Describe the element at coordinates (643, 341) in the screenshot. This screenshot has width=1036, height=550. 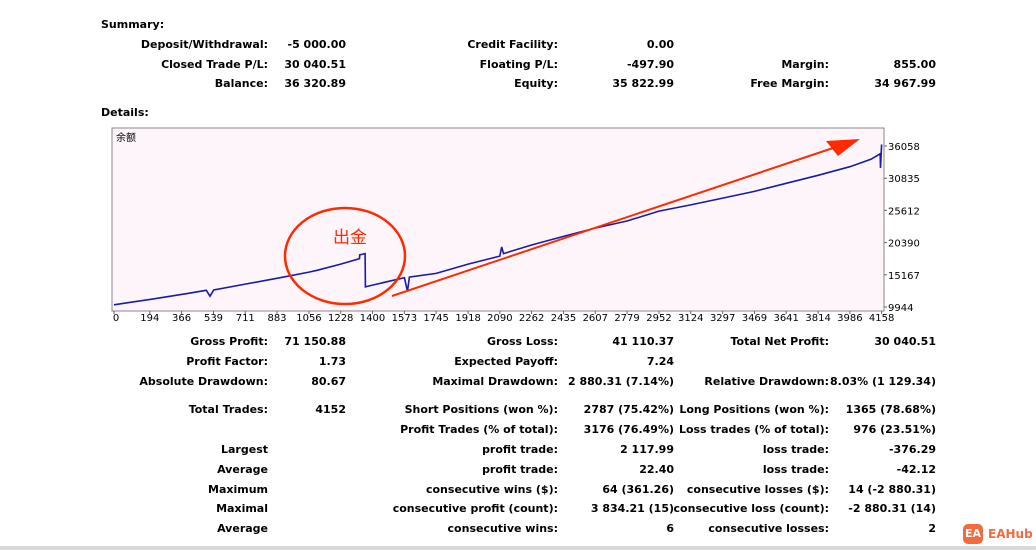
I see `gross-loss-value: 41 110.37` at that location.